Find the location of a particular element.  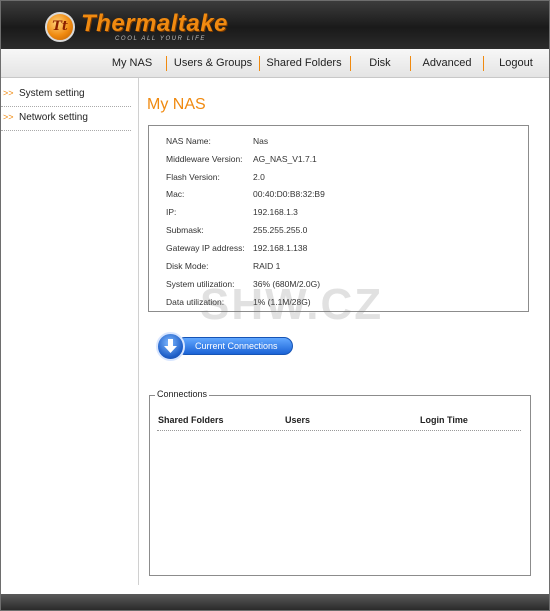

info-label: Middleware Version: is located at coordinates (204, 159).